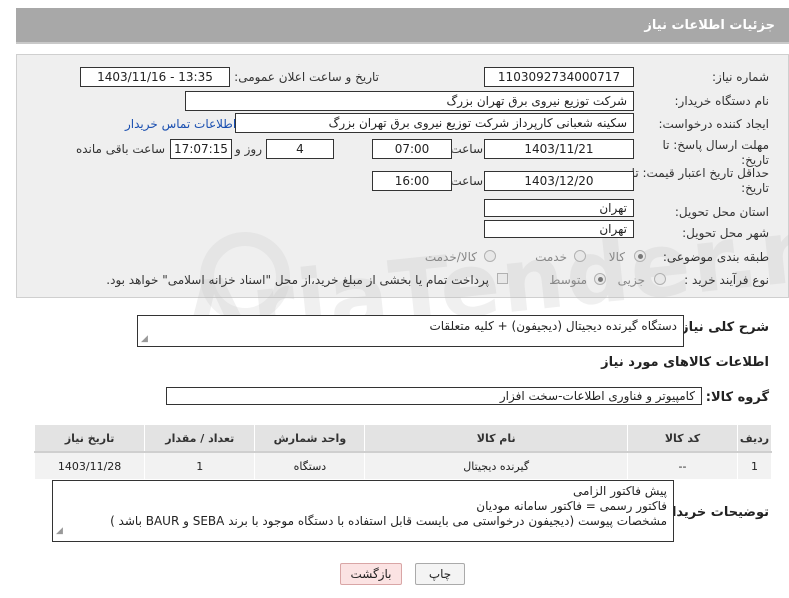 This screenshot has width=789, height=598. What do you see at coordinates (402, 26) in the screenshot?
I see `page-header: جزئیات اطلاعات نیاز` at bounding box center [402, 26].